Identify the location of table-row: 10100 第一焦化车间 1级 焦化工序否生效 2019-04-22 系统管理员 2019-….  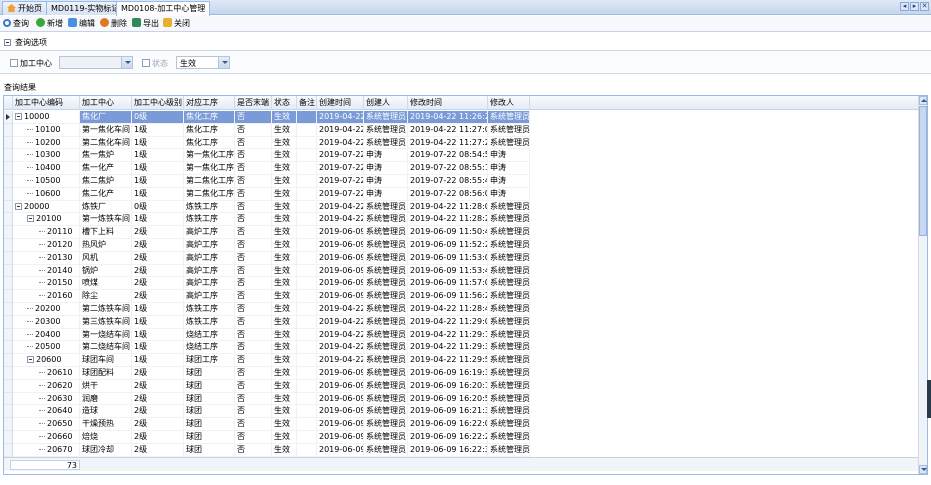
(462, 130).